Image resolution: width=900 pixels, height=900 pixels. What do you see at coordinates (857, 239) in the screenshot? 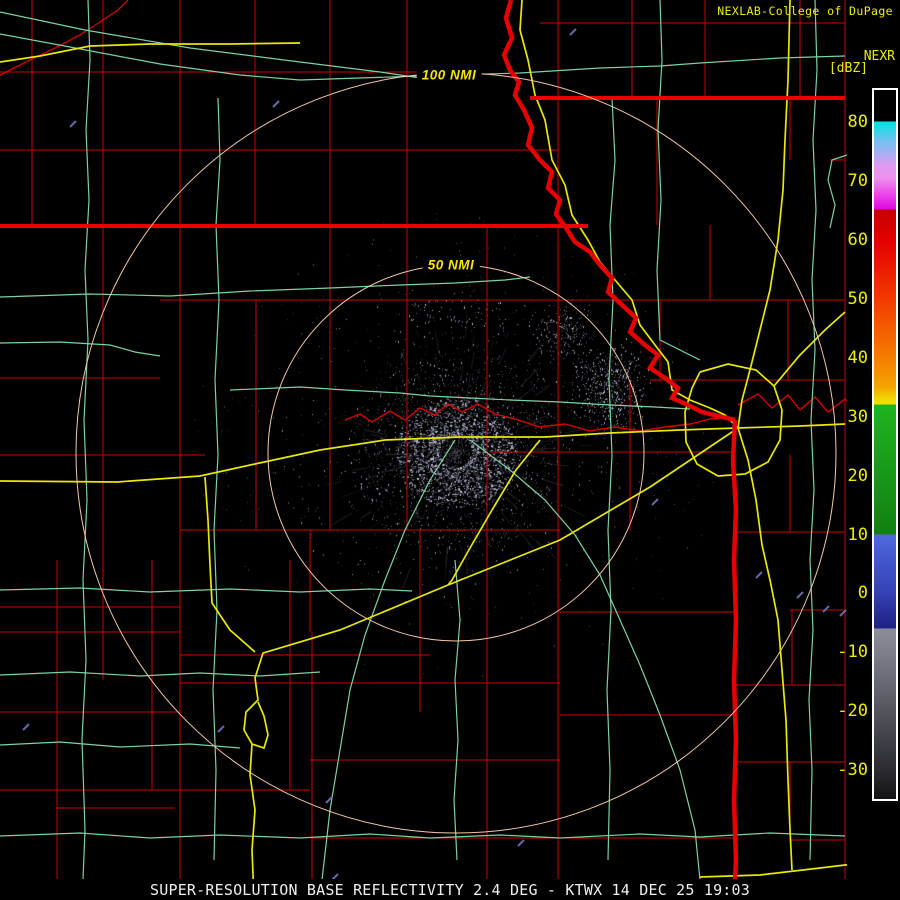
I see `scale-tick-label: 60` at bounding box center [857, 239].